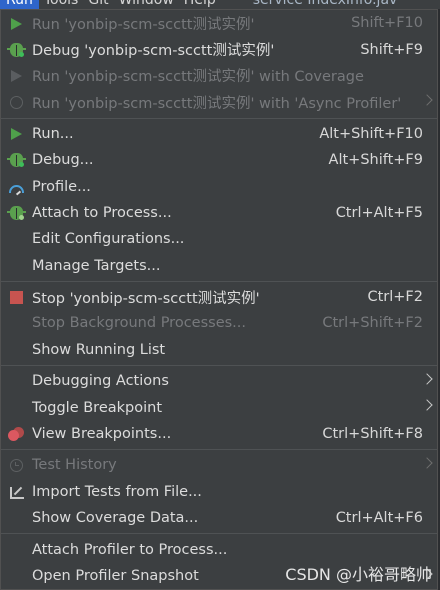 The height and width of the screenshot is (590, 440). Describe the element at coordinates (16, 434) in the screenshot. I see `breakpoints-icon` at that location.